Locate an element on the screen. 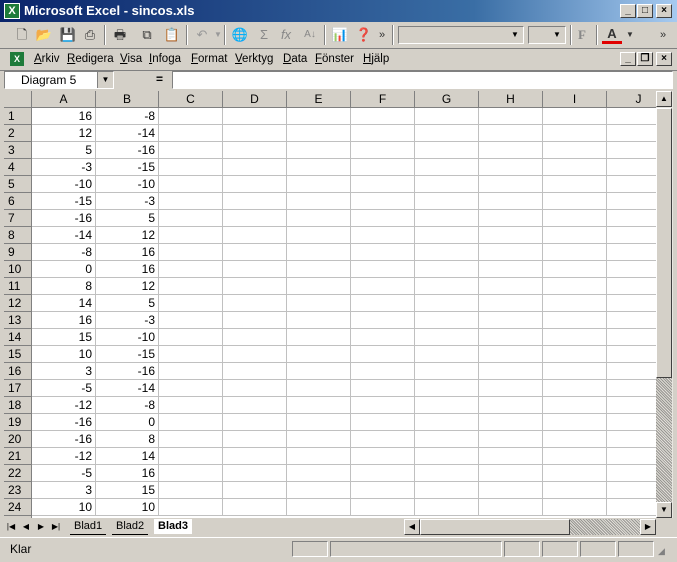 The image size is (677, 562). cell-i7 is located at coordinates (575, 218).